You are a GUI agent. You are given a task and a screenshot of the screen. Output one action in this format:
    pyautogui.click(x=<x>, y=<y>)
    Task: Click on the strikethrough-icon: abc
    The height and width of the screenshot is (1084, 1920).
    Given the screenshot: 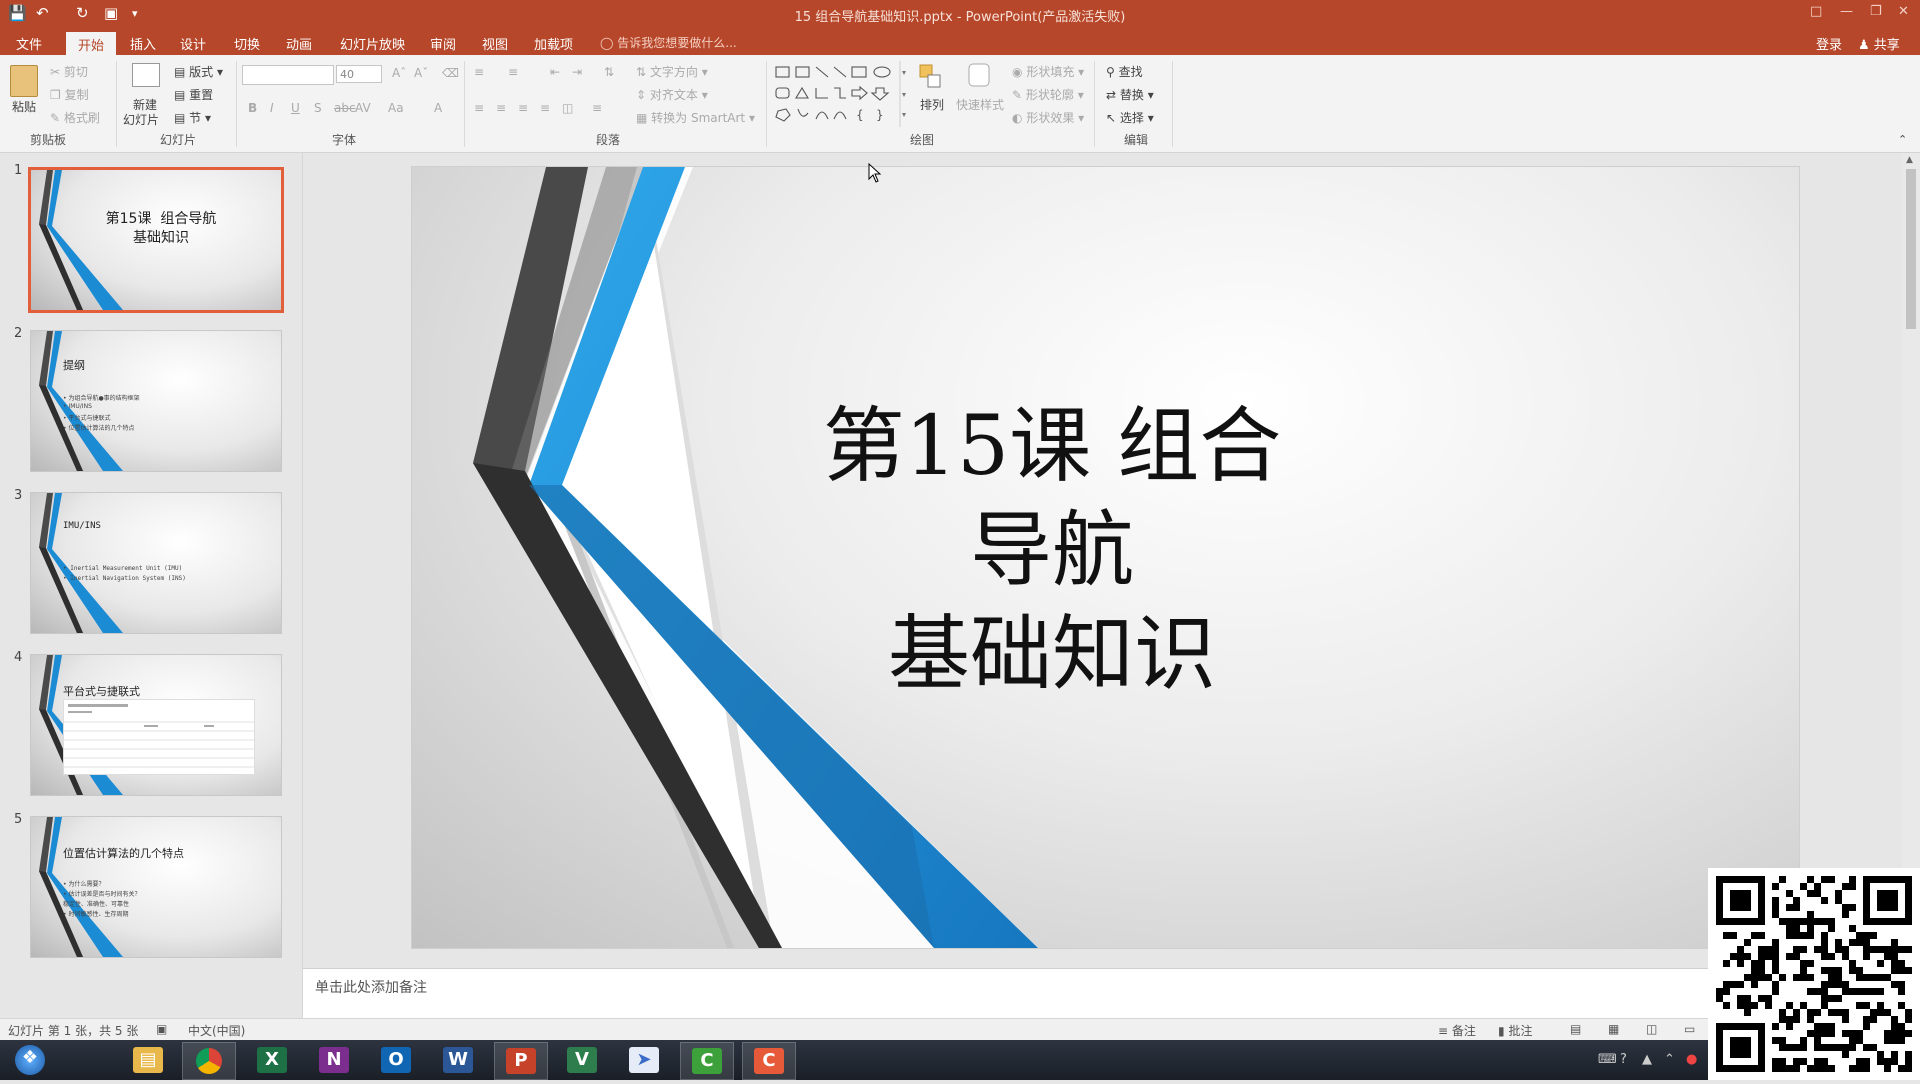 What is the action you would take?
    pyautogui.click(x=345, y=108)
    